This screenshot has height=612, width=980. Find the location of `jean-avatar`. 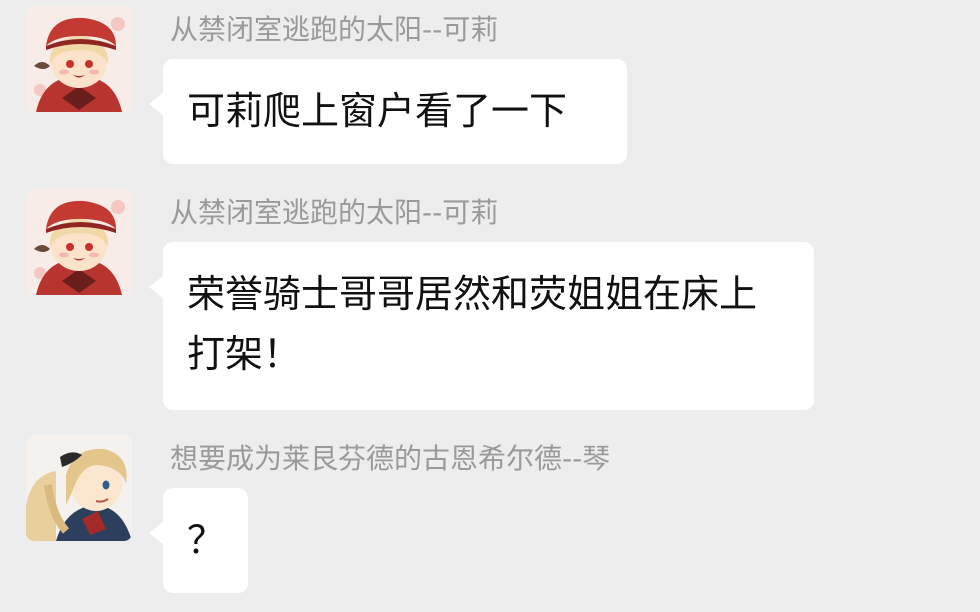

jean-avatar is located at coordinates (79, 488).